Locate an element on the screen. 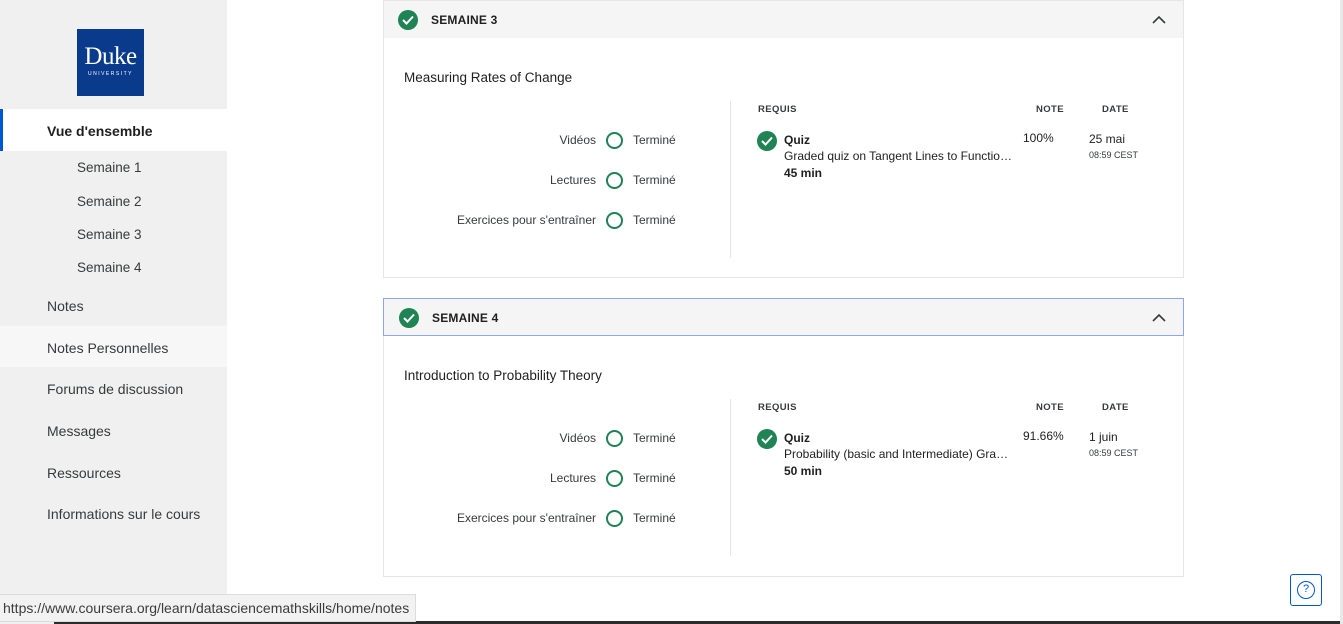 This screenshot has height=624, width=1343. sidebar-item-forums: Forums de discussion is located at coordinates (115, 389).